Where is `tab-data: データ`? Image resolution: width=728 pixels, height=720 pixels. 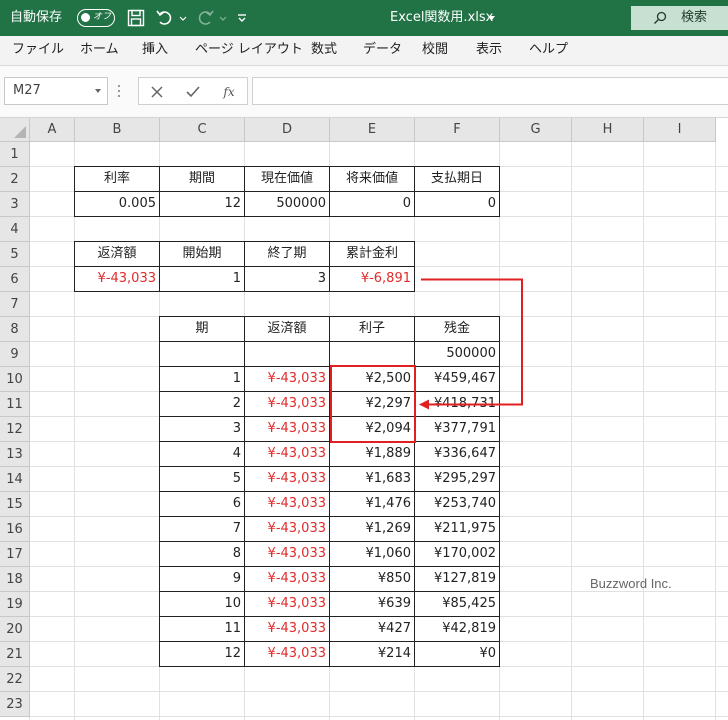 tab-data: データ is located at coordinates (382, 51).